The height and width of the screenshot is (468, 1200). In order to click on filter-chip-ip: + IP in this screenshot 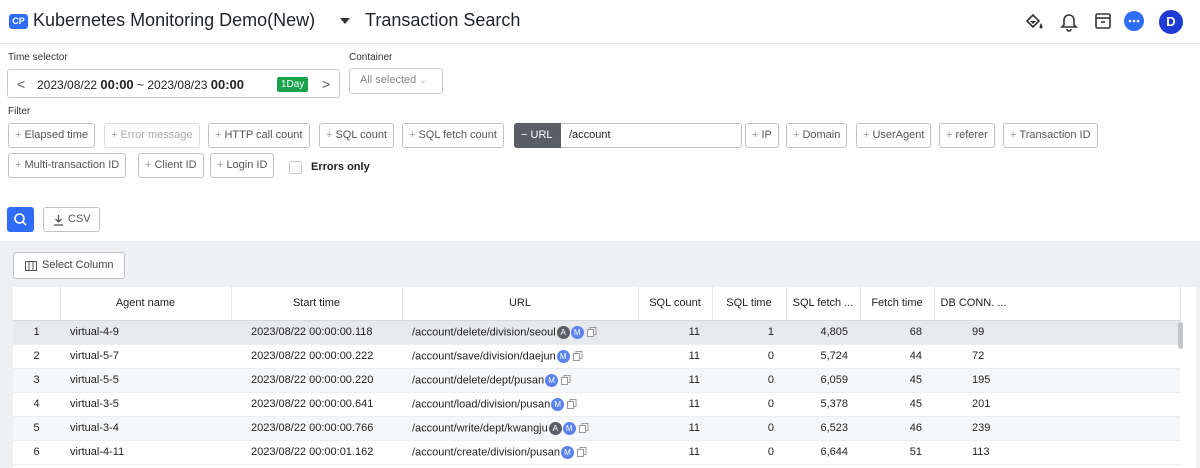, I will do `click(762, 135)`.